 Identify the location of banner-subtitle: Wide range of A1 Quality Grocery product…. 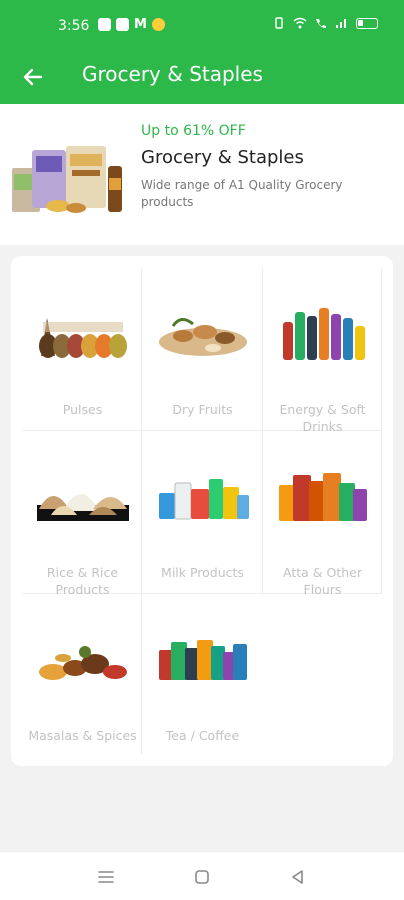
(242, 193).